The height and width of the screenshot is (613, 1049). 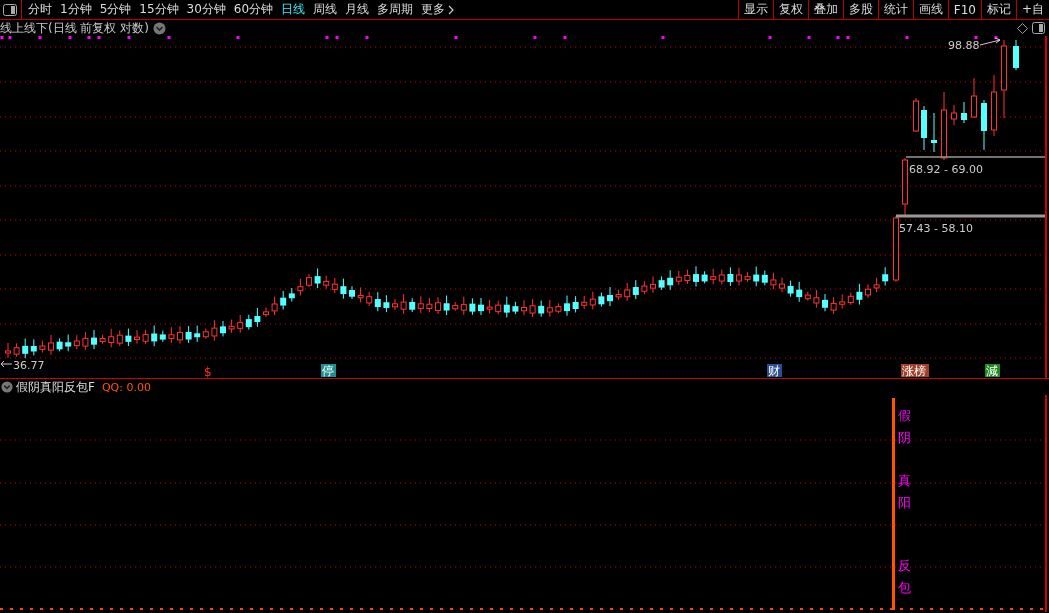 I want to click on indicator-name: 假阴真阳反包F, so click(x=55, y=387).